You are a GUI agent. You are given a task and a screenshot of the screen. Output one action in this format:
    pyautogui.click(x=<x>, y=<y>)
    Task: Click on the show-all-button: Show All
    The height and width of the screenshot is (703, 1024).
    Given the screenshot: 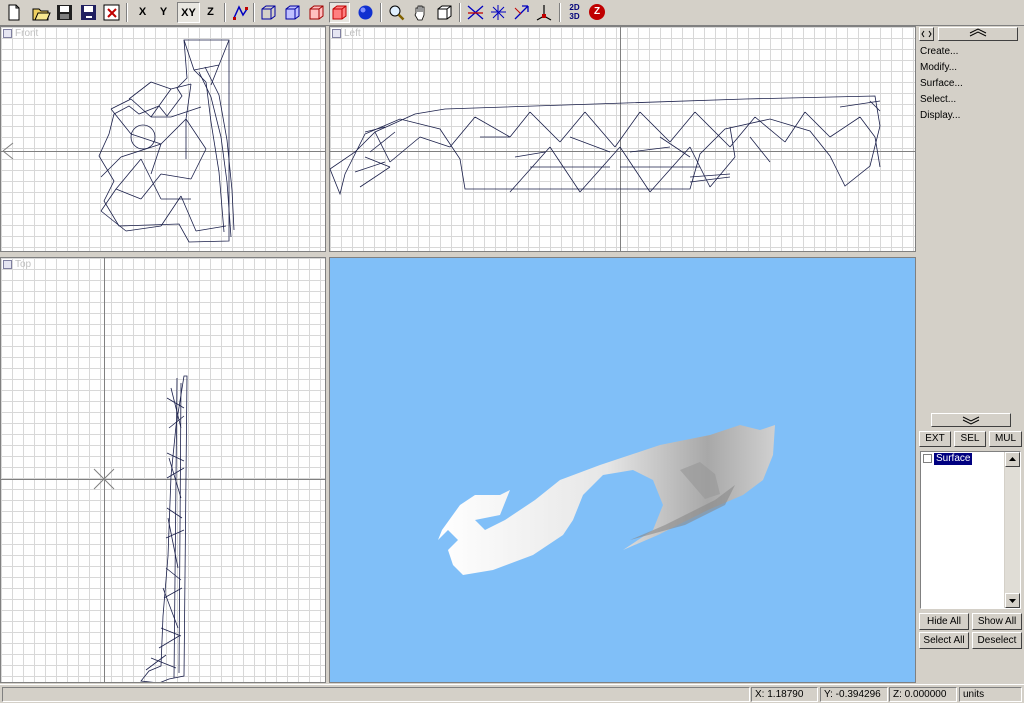 What is the action you would take?
    pyautogui.click(x=997, y=621)
    